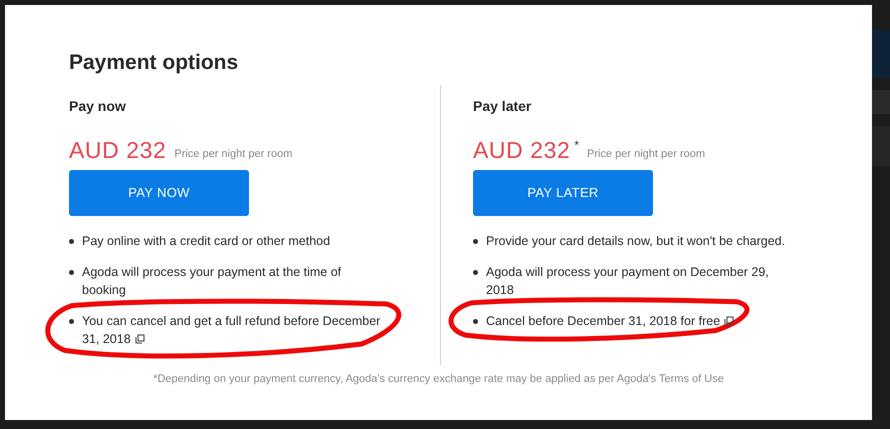 The height and width of the screenshot is (429, 890). I want to click on bullet-text: You can cancel and get a full refund before December 31, 2018, so click(232, 330).